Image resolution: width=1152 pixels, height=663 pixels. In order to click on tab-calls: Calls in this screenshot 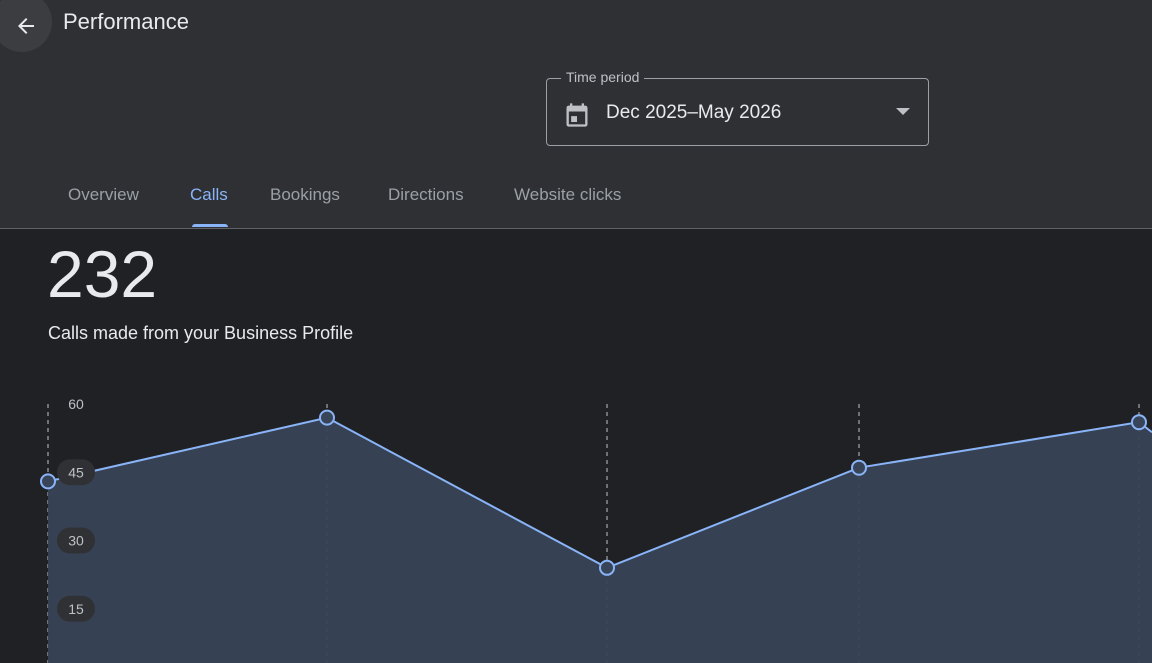, I will do `click(209, 195)`.